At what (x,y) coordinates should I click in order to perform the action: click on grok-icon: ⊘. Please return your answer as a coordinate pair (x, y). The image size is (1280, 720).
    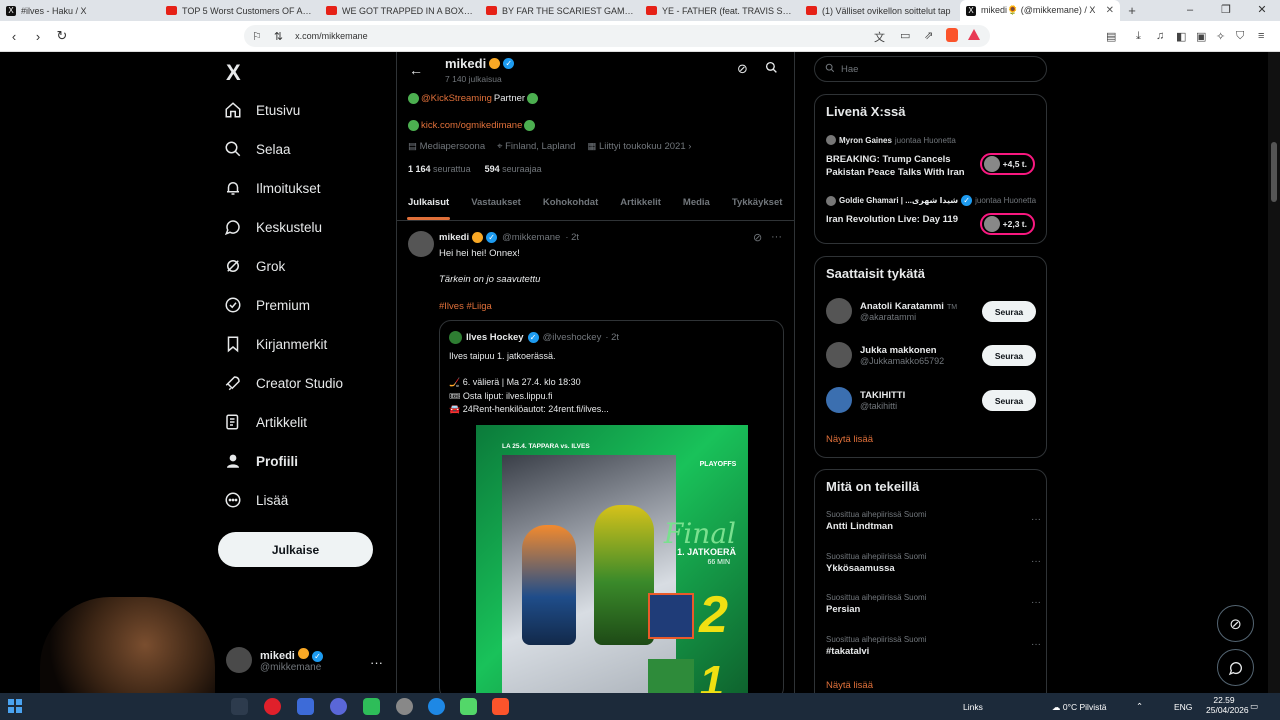
    Looking at the image, I should click on (742, 69).